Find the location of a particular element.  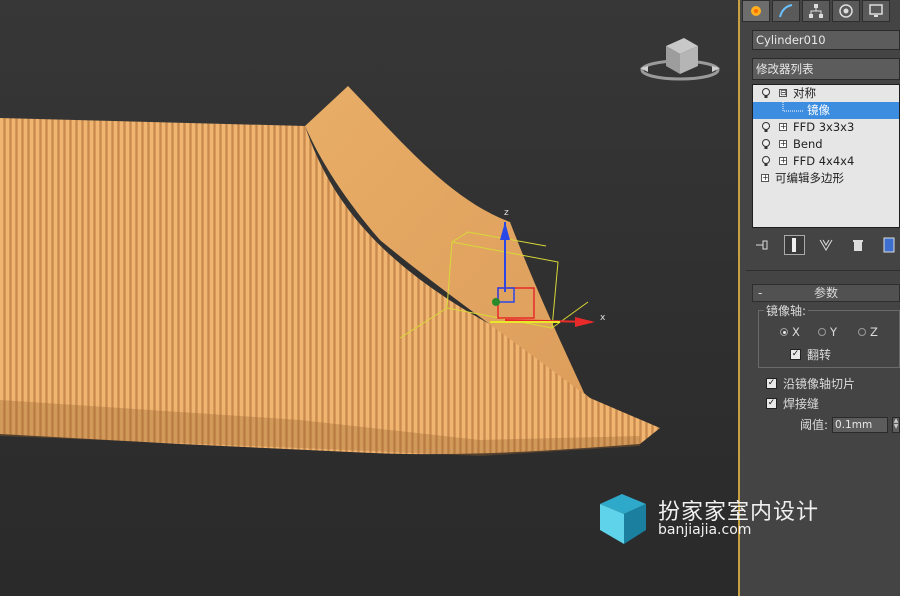

remove-modifier-icon is located at coordinates (857, 245).